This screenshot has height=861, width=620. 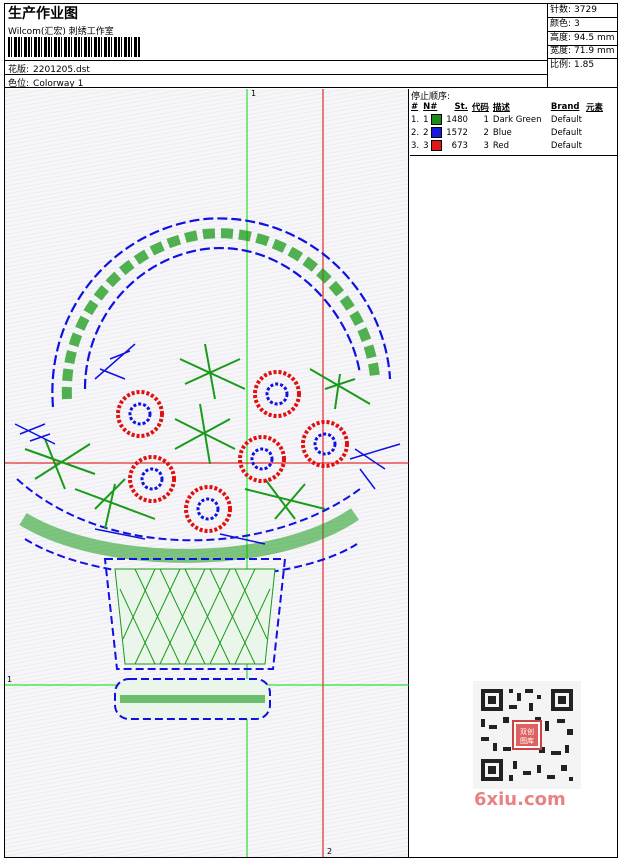 I want to click on stat-label: 颜色:, so click(x=561, y=24).